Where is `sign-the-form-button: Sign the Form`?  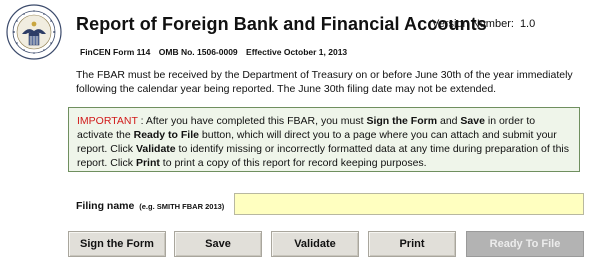 sign-the-form-button: Sign the Form is located at coordinates (117, 244).